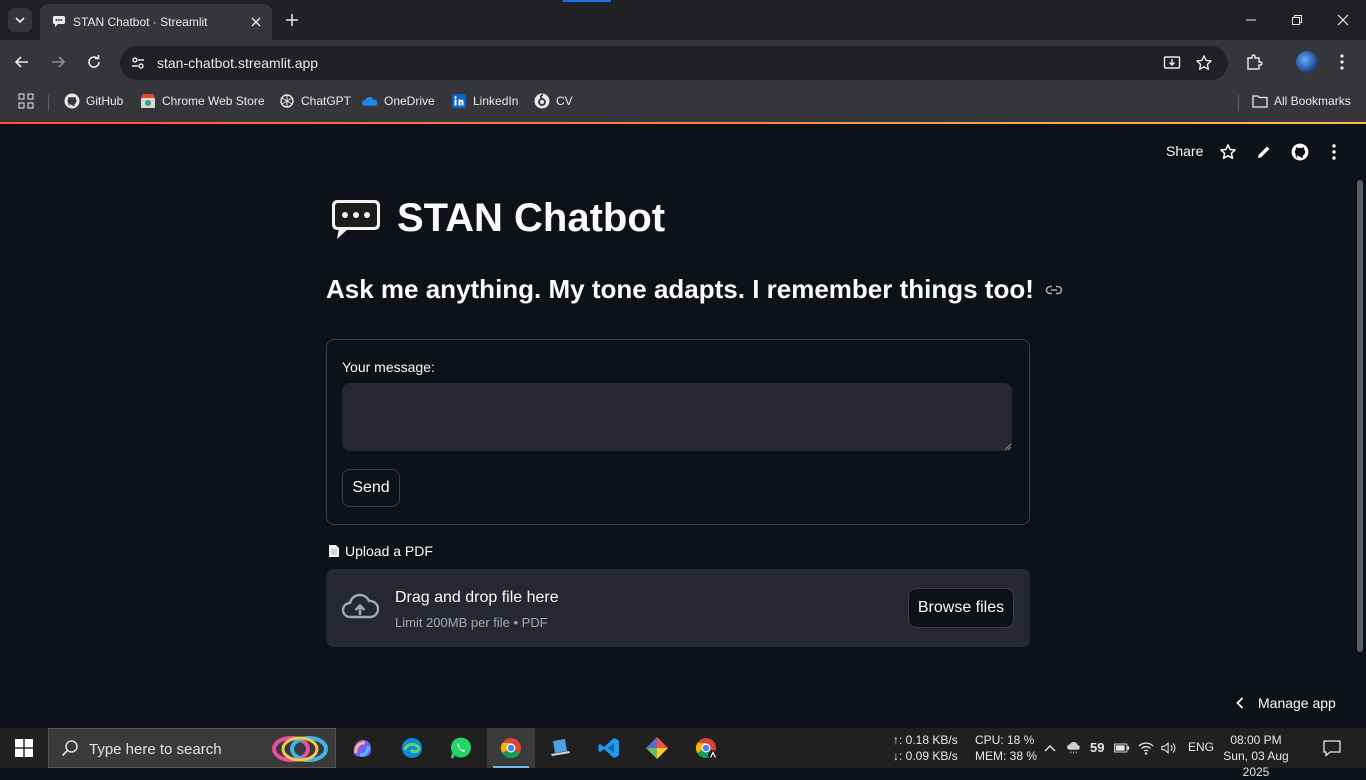 This screenshot has width=1366, height=780. I want to click on taskbar-search-box: Type here to search, so click(192, 748).